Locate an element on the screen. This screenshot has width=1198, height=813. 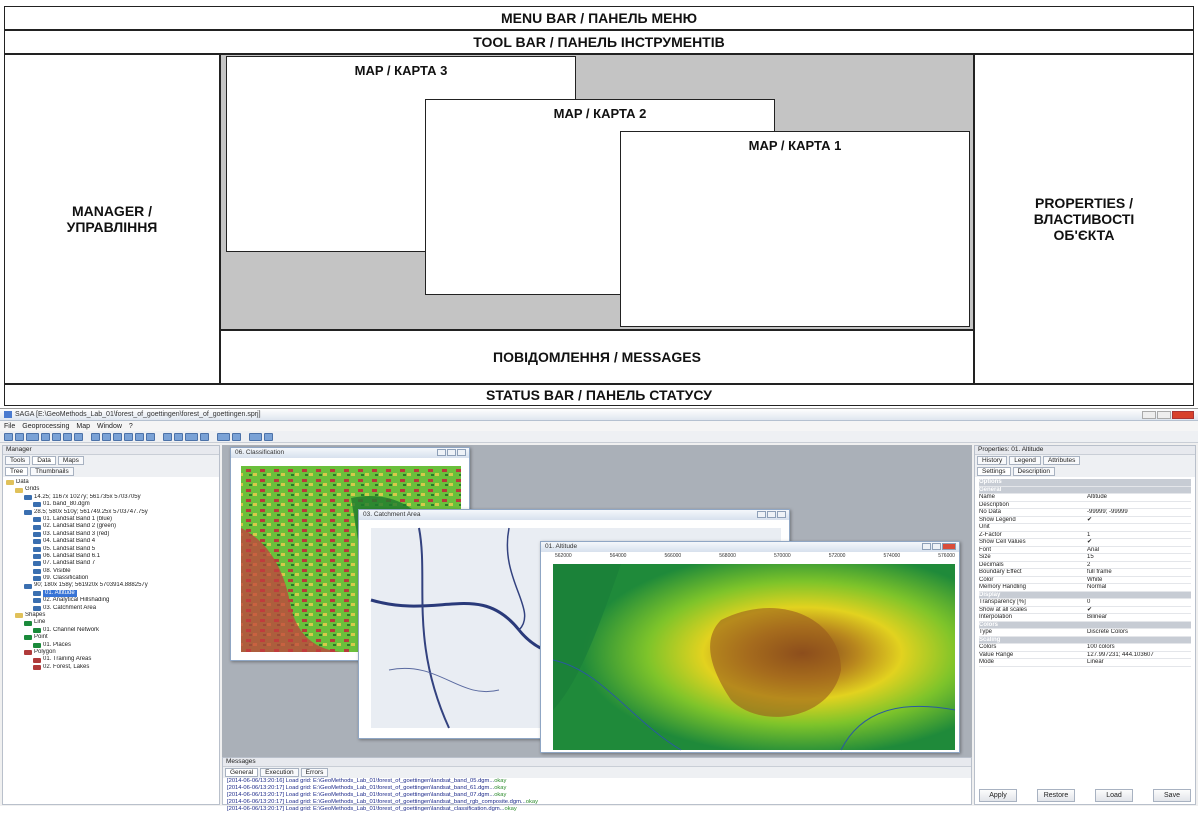
pan-icon is located at coordinates (139, 436).